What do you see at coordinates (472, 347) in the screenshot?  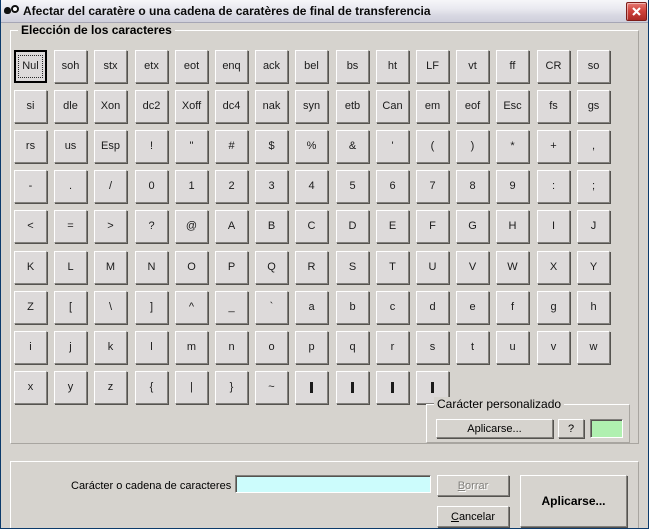 I see `char-key: t` at bounding box center [472, 347].